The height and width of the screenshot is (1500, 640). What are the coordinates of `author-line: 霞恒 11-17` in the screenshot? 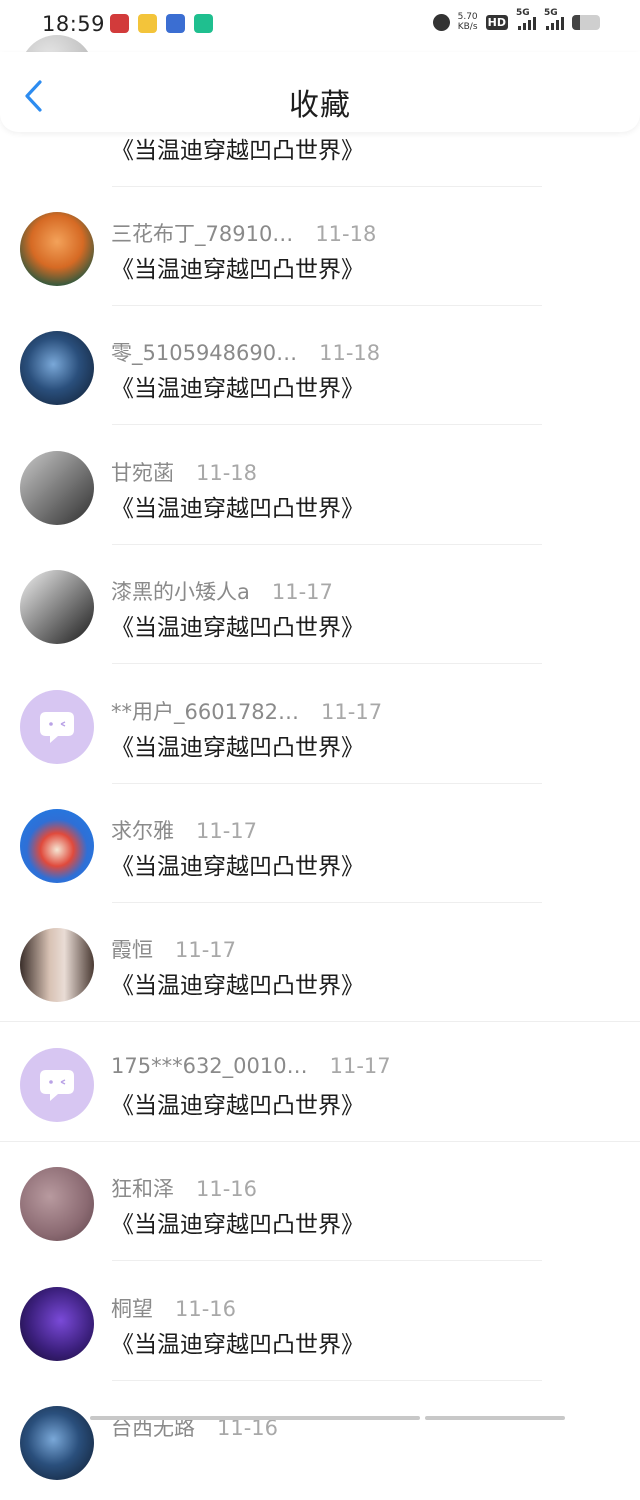 It's located at (173, 949).